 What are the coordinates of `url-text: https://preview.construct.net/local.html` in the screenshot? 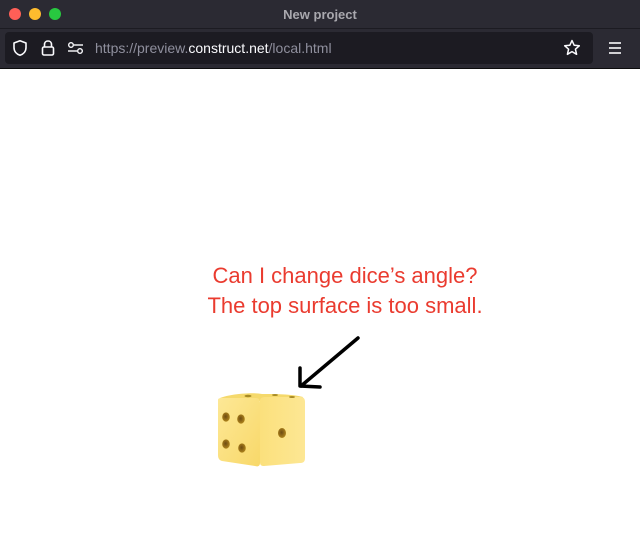 It's located at (213, 48).